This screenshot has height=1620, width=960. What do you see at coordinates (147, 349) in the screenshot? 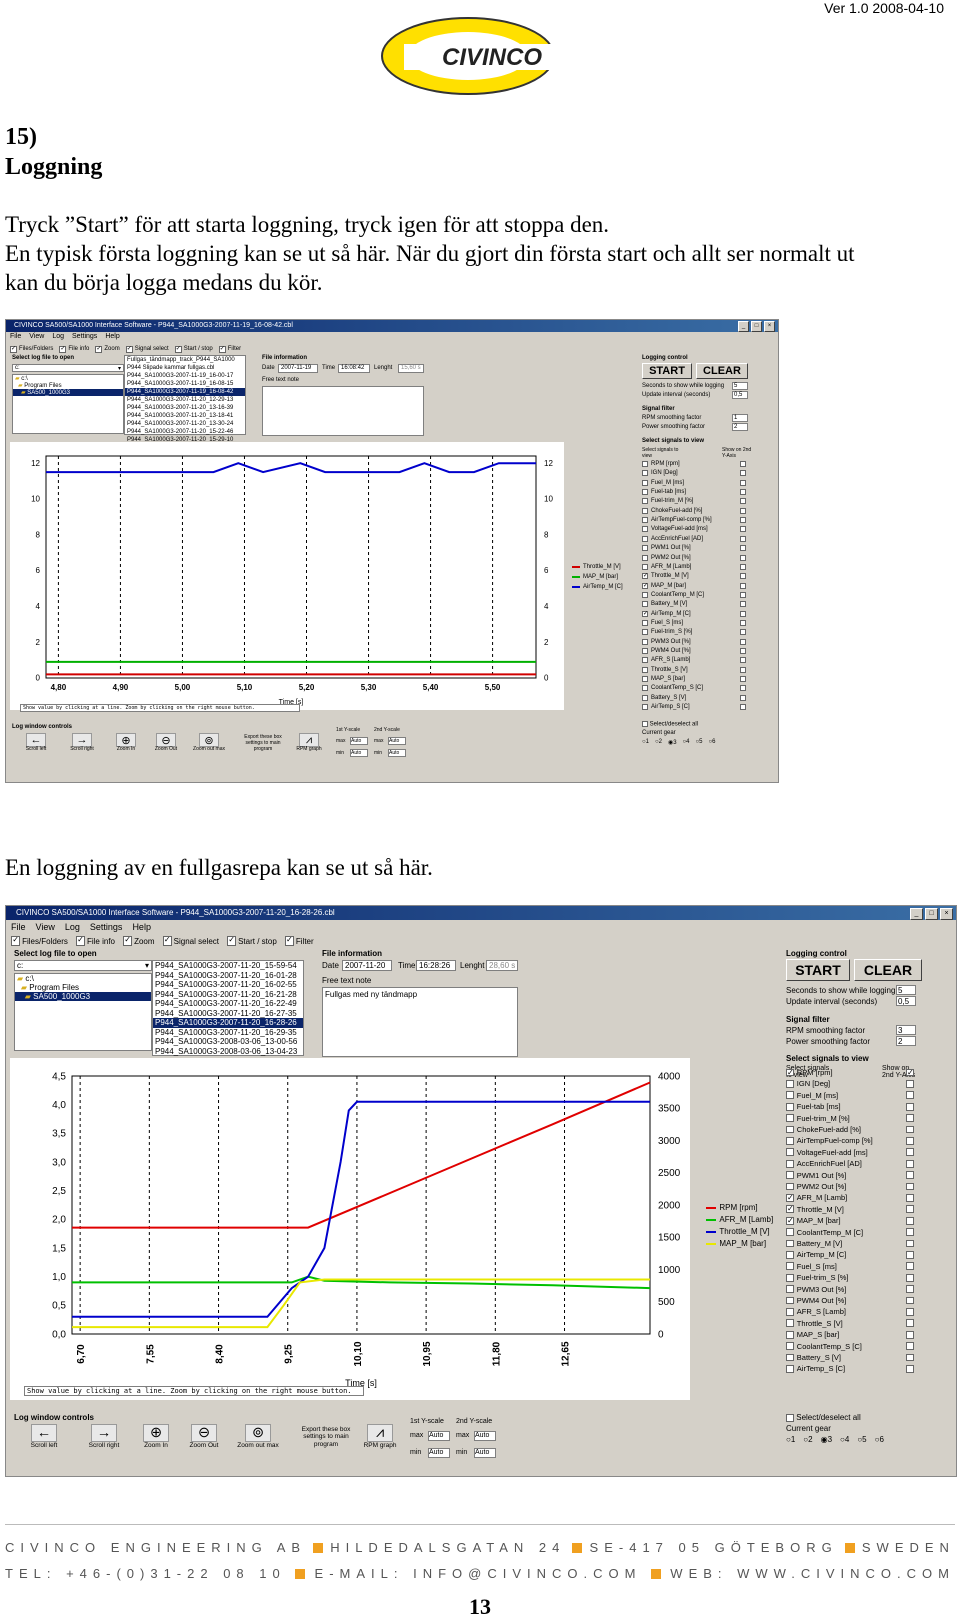
I see `toolbar-toggle-signal-select: ✓ Signal select` at bounding box center [147, 349].